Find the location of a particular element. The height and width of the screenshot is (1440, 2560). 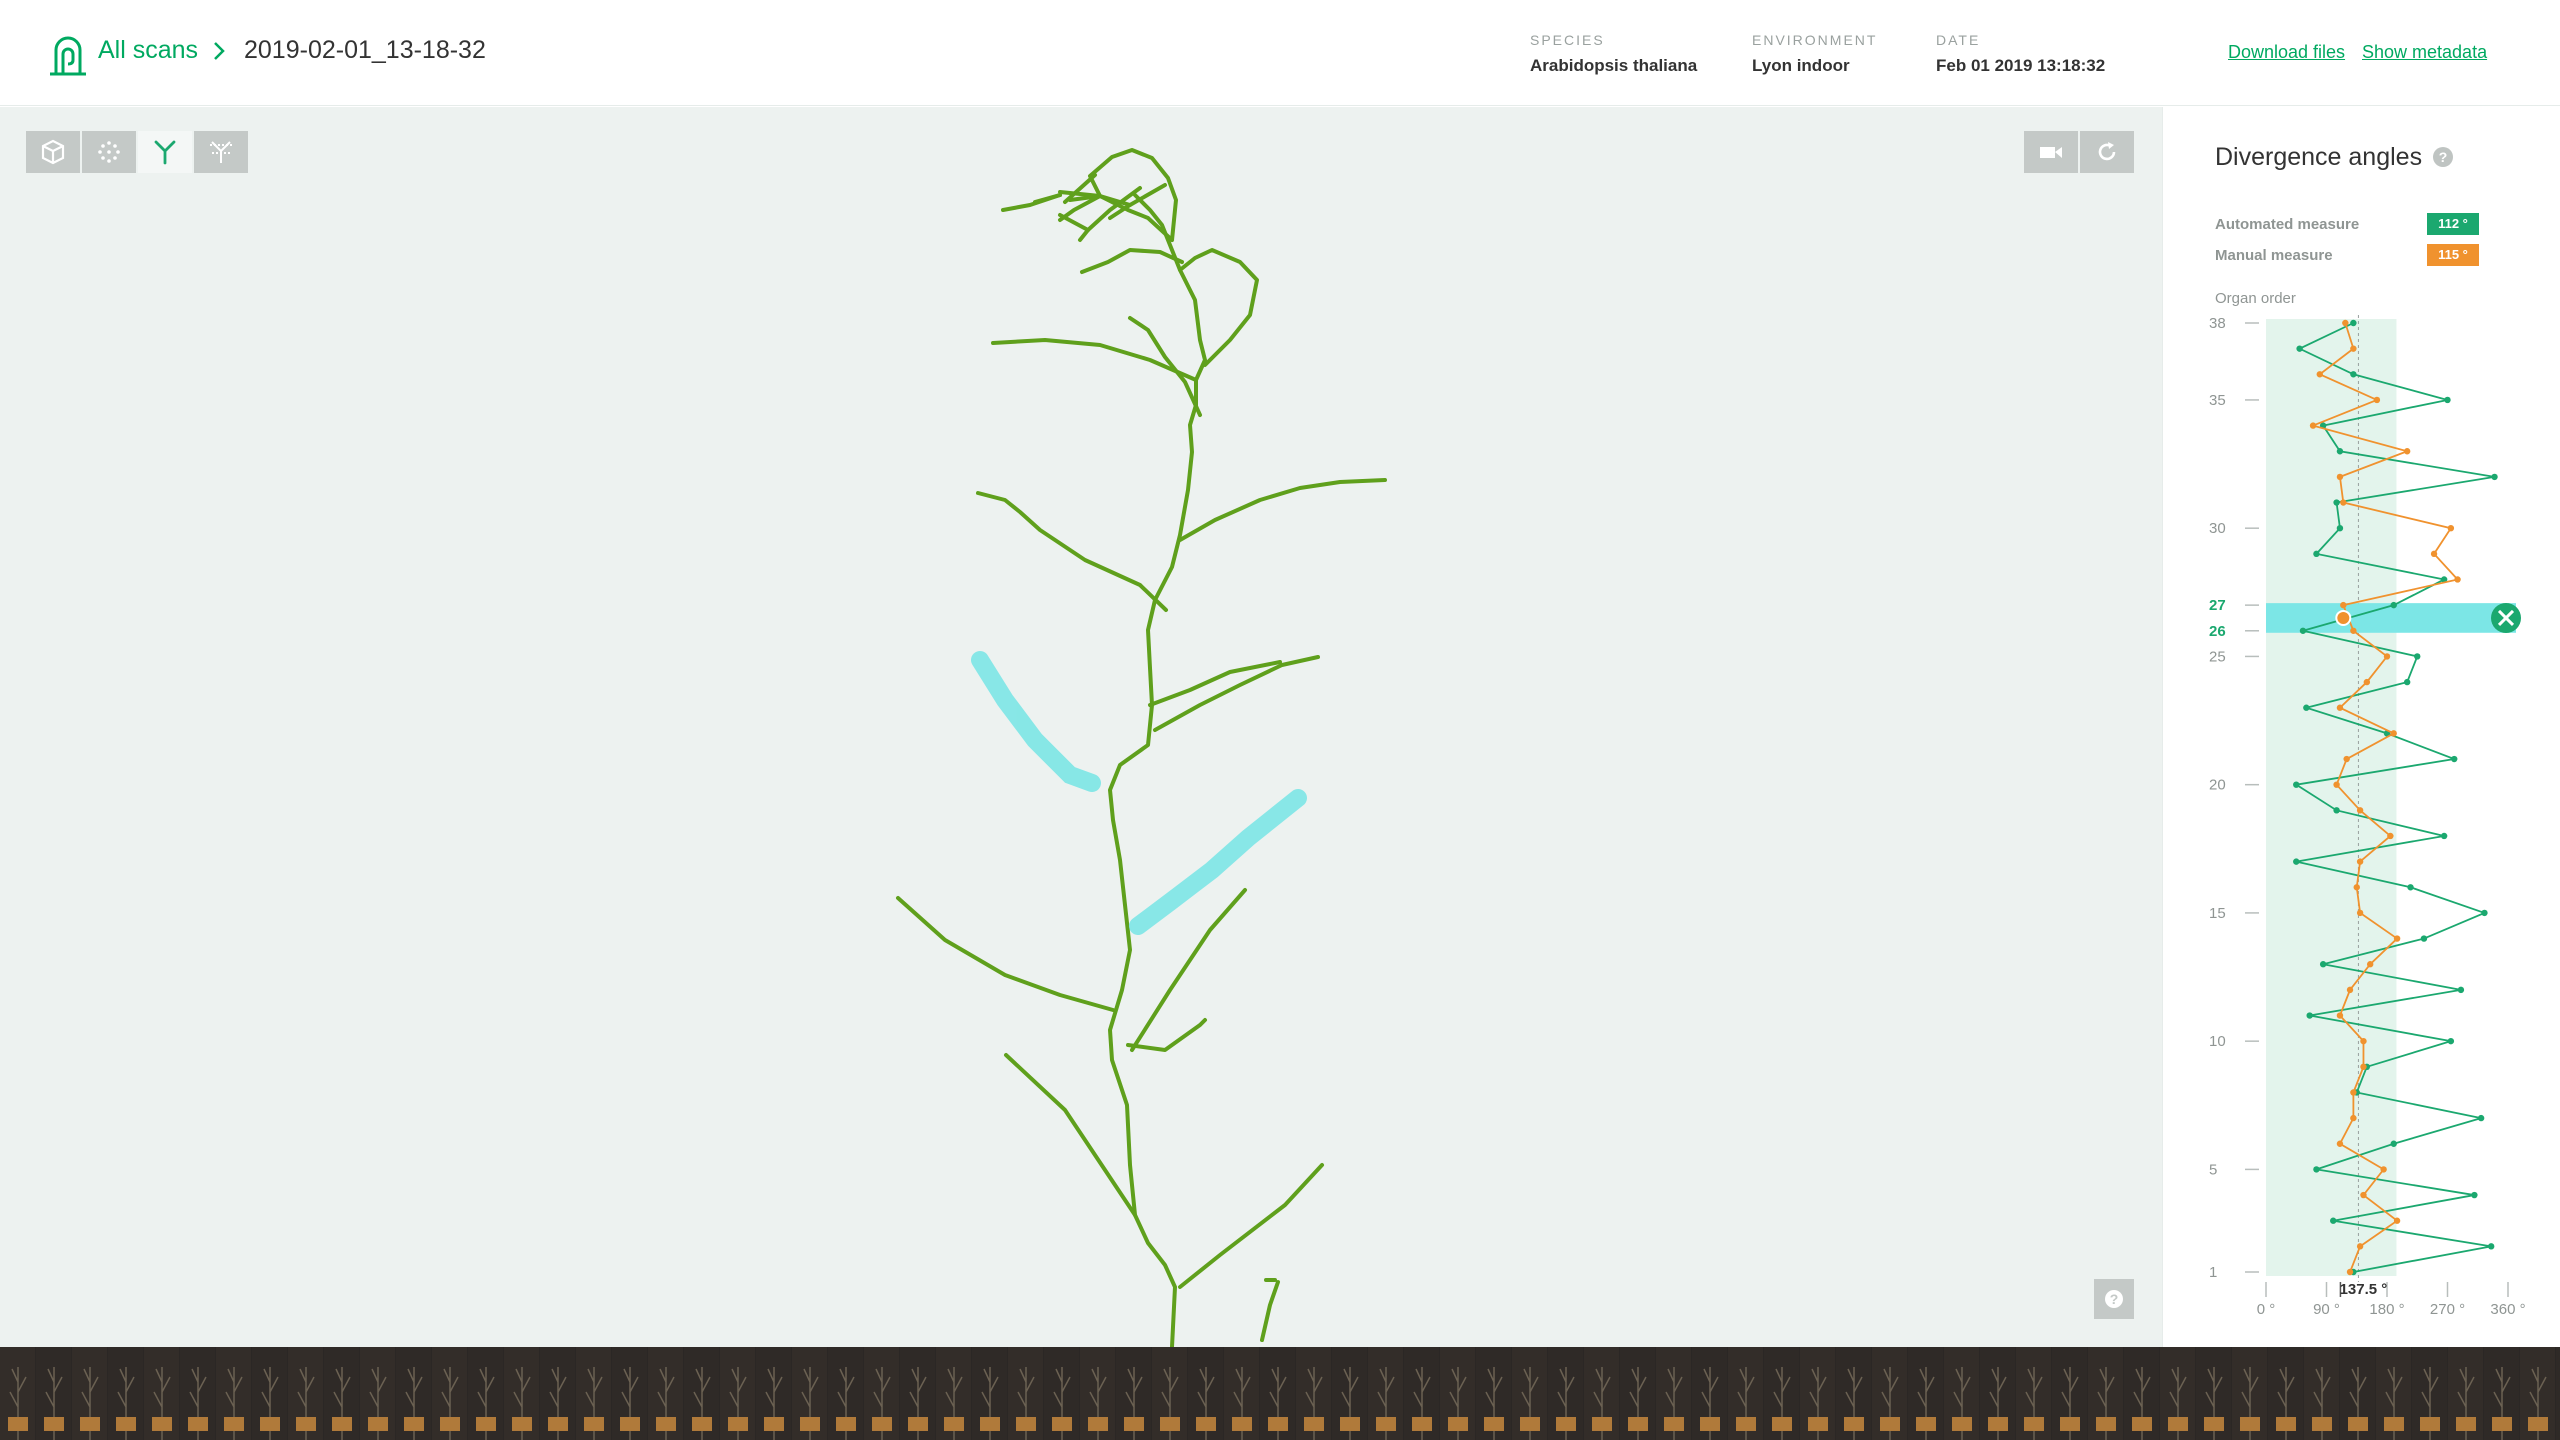

image-filmstrip is located at coordinates (1280, 1393).